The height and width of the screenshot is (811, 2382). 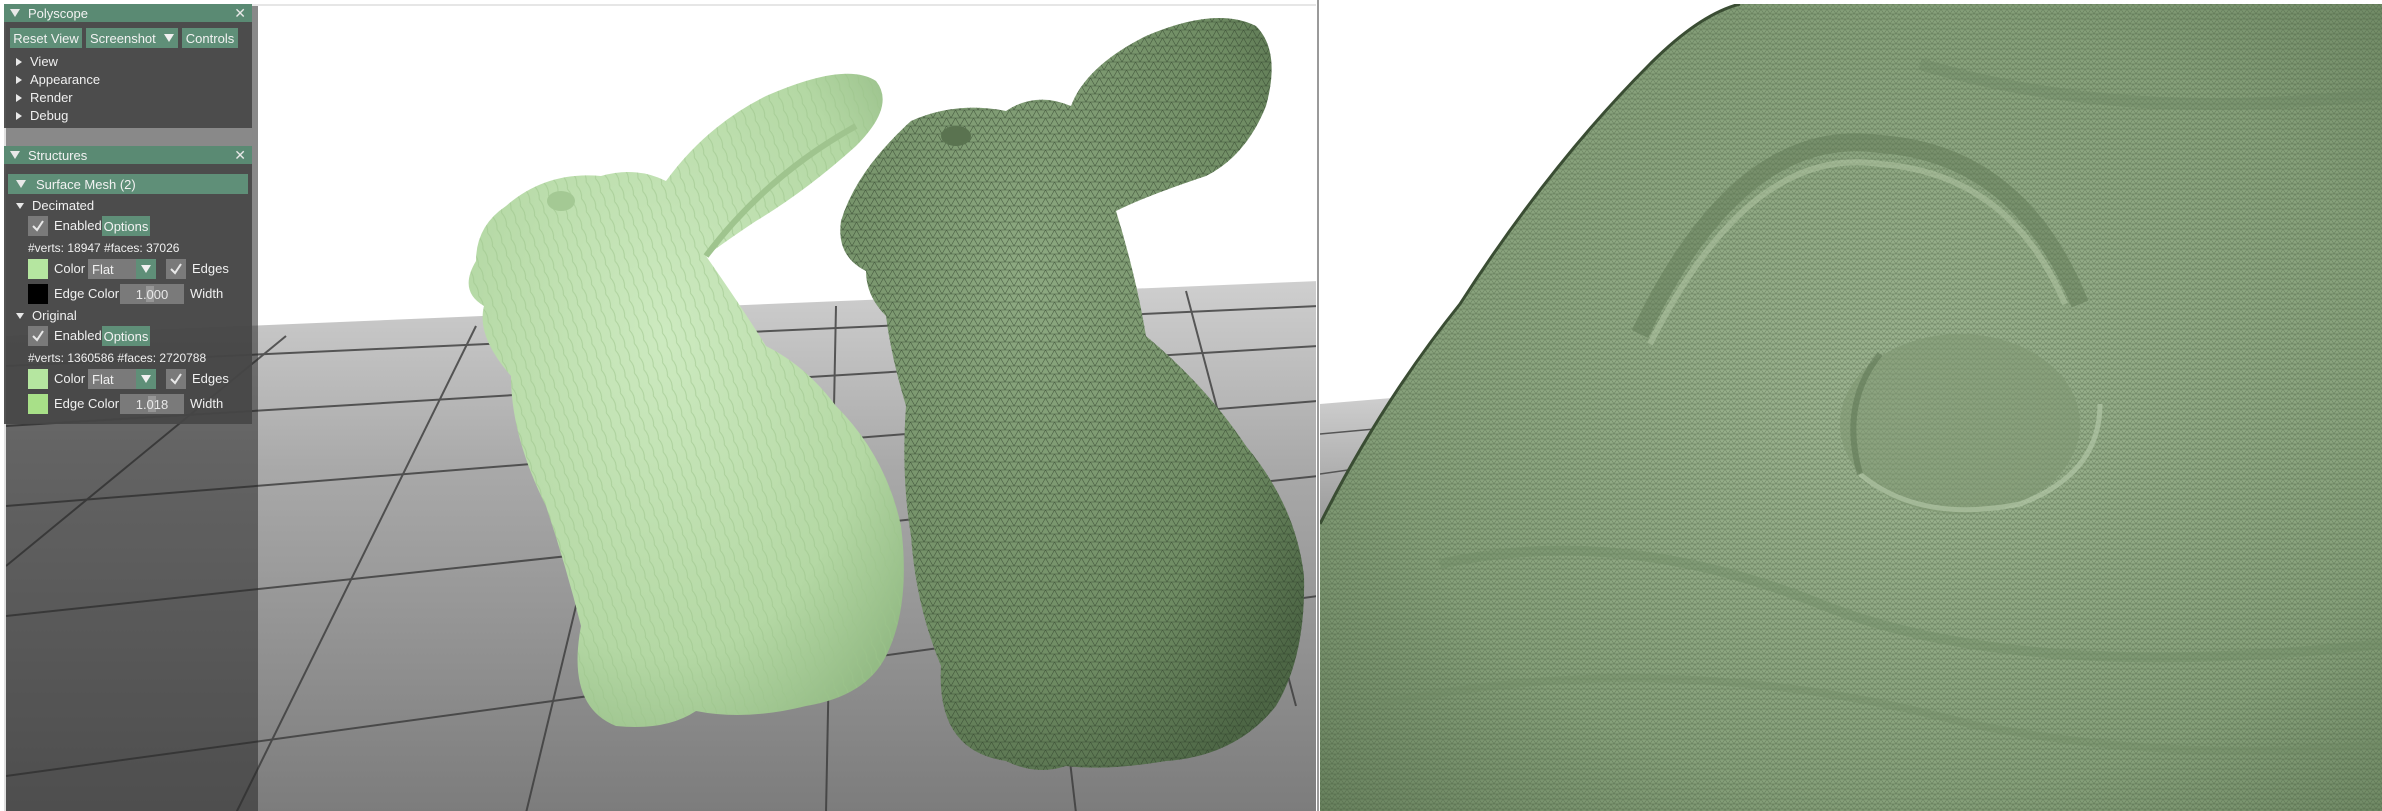 What do you see at coordinates (58, 155) in the screenshot?
I see `structures-panel-title: Structures` at bounding box center [58, 155].